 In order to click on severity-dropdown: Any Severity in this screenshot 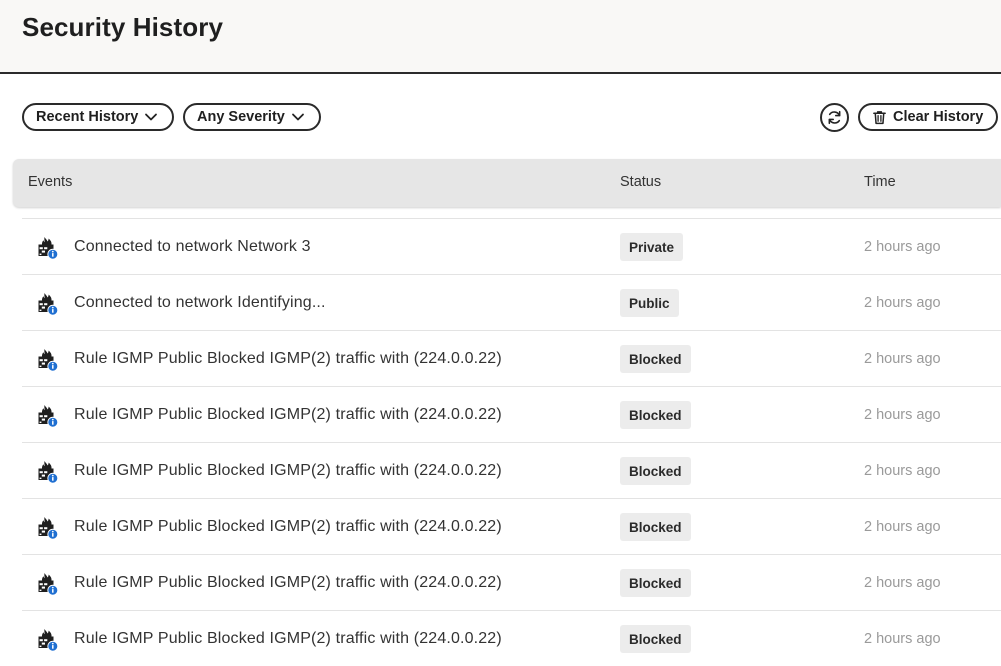, I will do `click(252, 117)`.